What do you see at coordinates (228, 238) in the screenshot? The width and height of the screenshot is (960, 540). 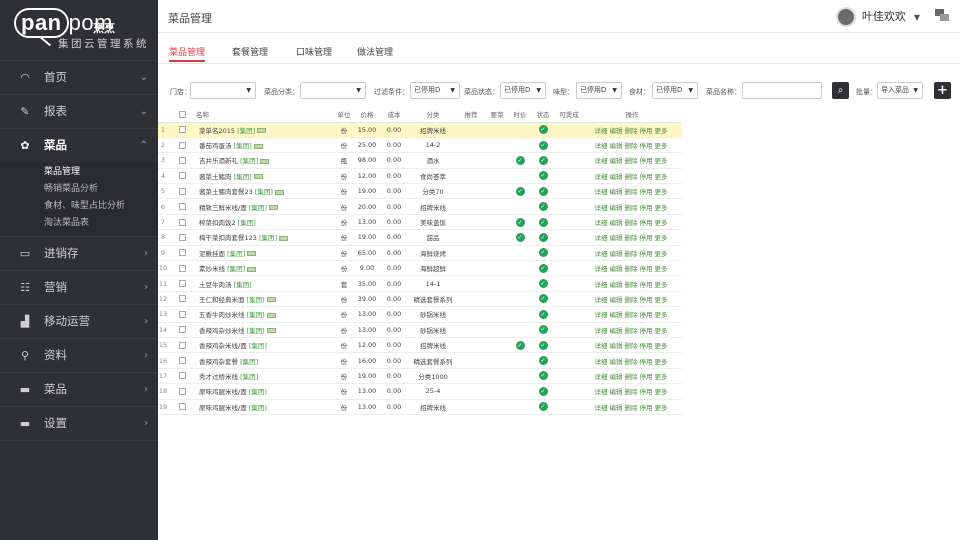 I see `dish-name: 梅干菜扣肉套餐123` at bounding box center [228, 238].